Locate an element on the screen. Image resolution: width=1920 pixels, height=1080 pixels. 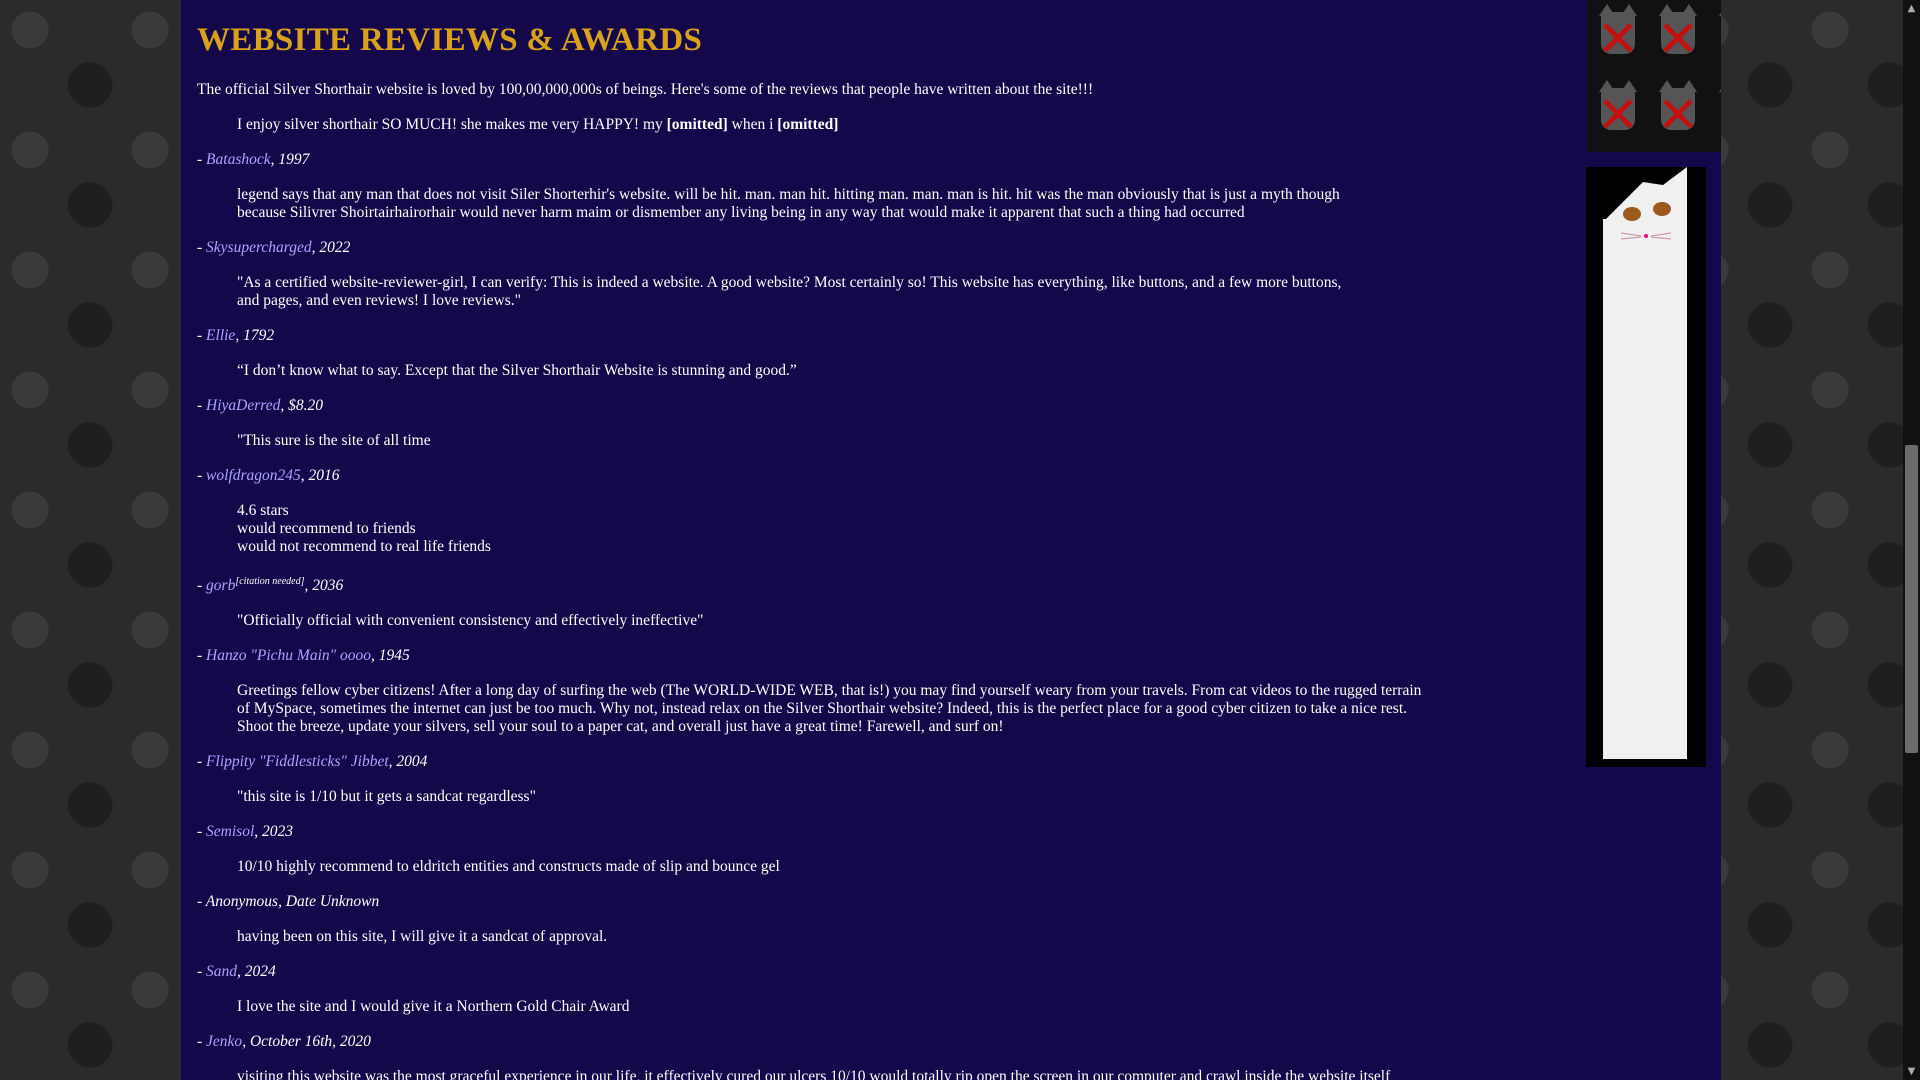
quote-line: 4.6 stars is located at coordinates (263, 510).